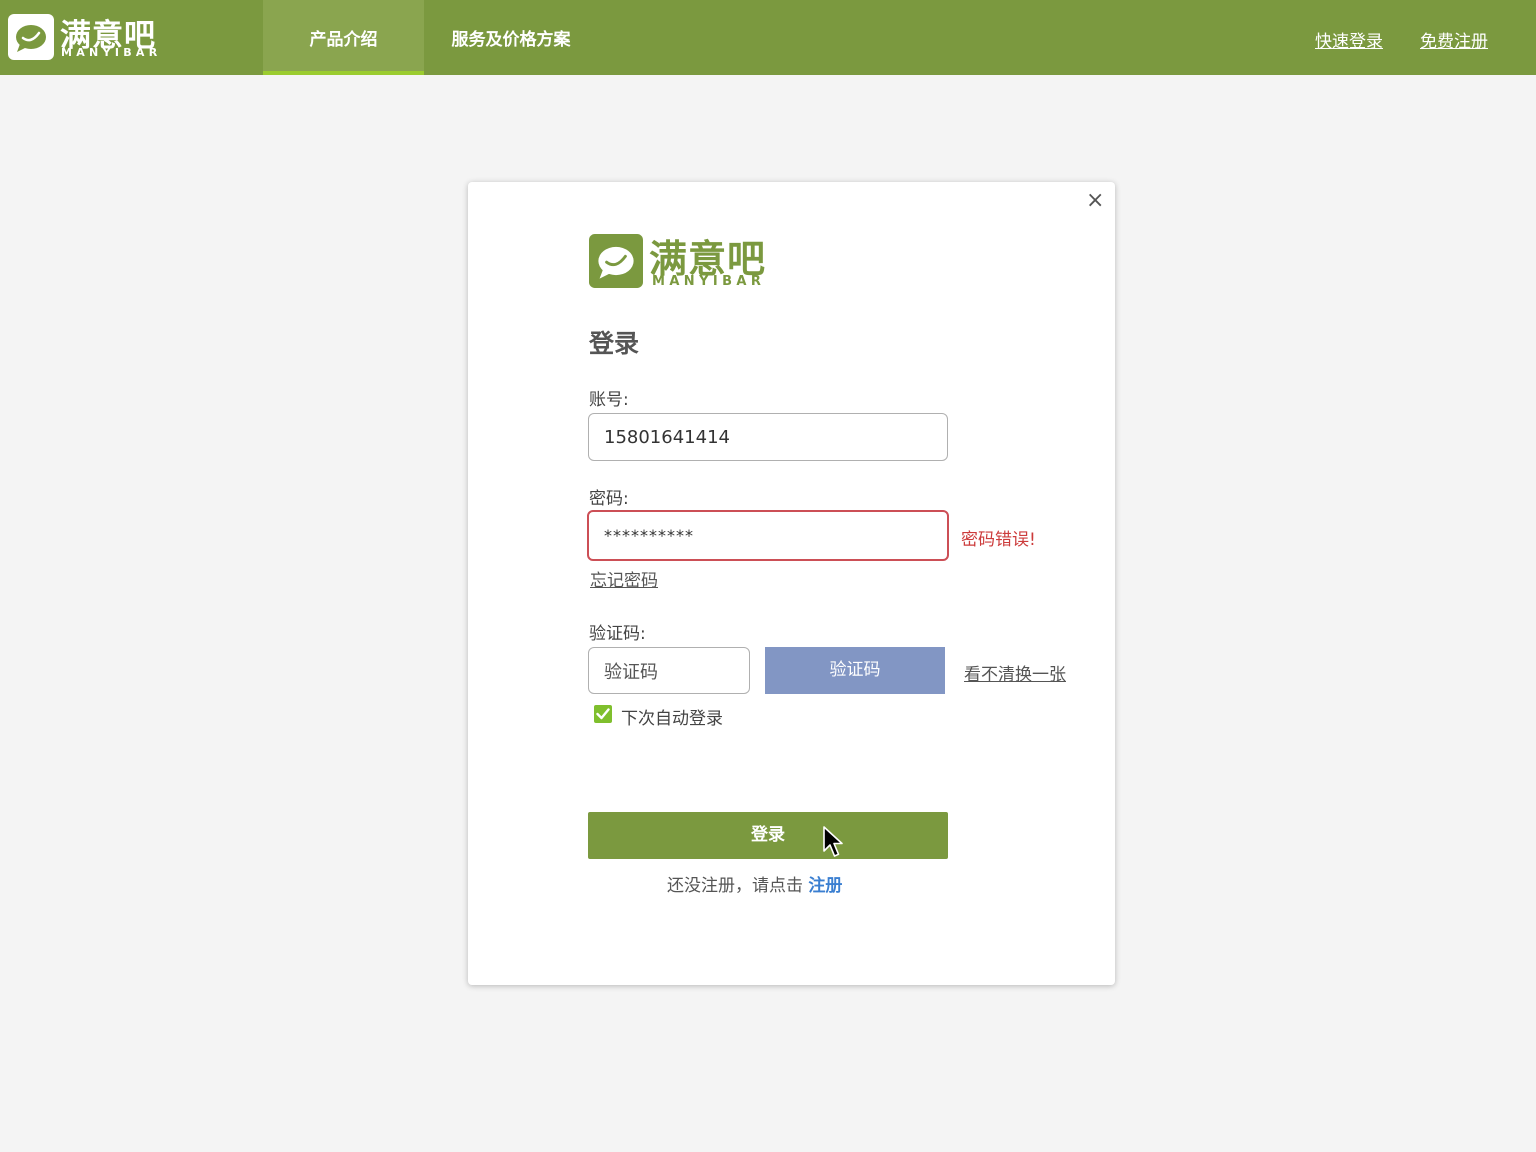  What do you see at coordinates (1015, 672) in the screenshot?
I see `refresh-captcha-link: 看不清换一张` at bounding box center [1015, 672].